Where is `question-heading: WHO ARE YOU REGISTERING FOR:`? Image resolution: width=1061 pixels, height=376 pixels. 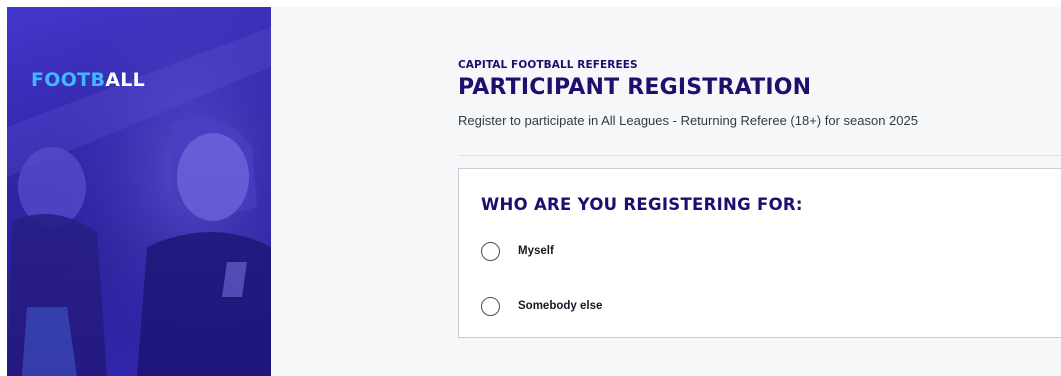
question-heading: WHO ARE YOU REGISTERING FOR: is located at coordinates (642, 204).